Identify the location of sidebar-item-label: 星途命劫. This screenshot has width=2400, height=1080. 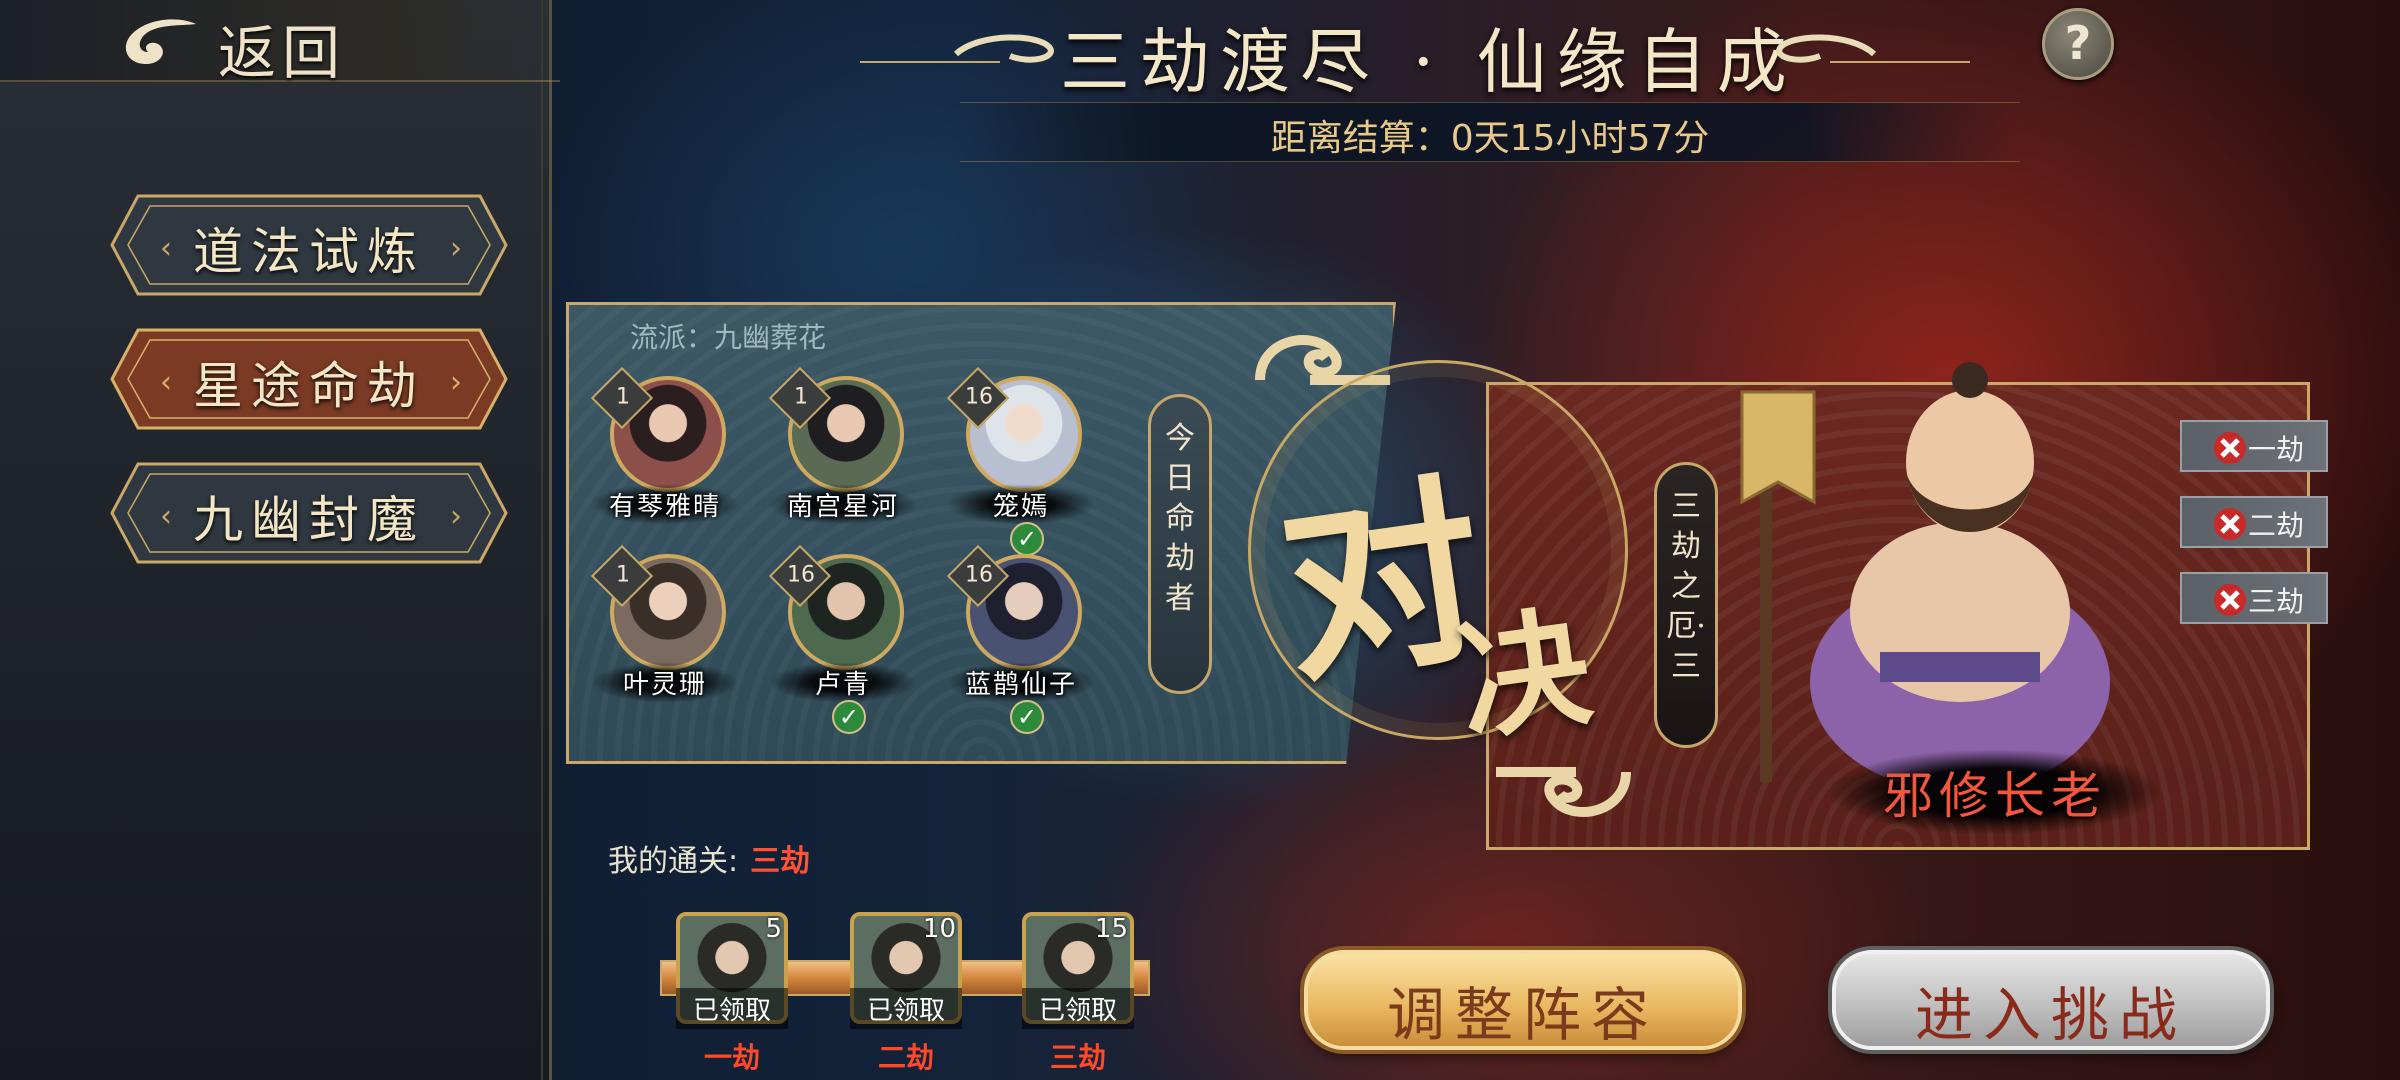
(309, 386).